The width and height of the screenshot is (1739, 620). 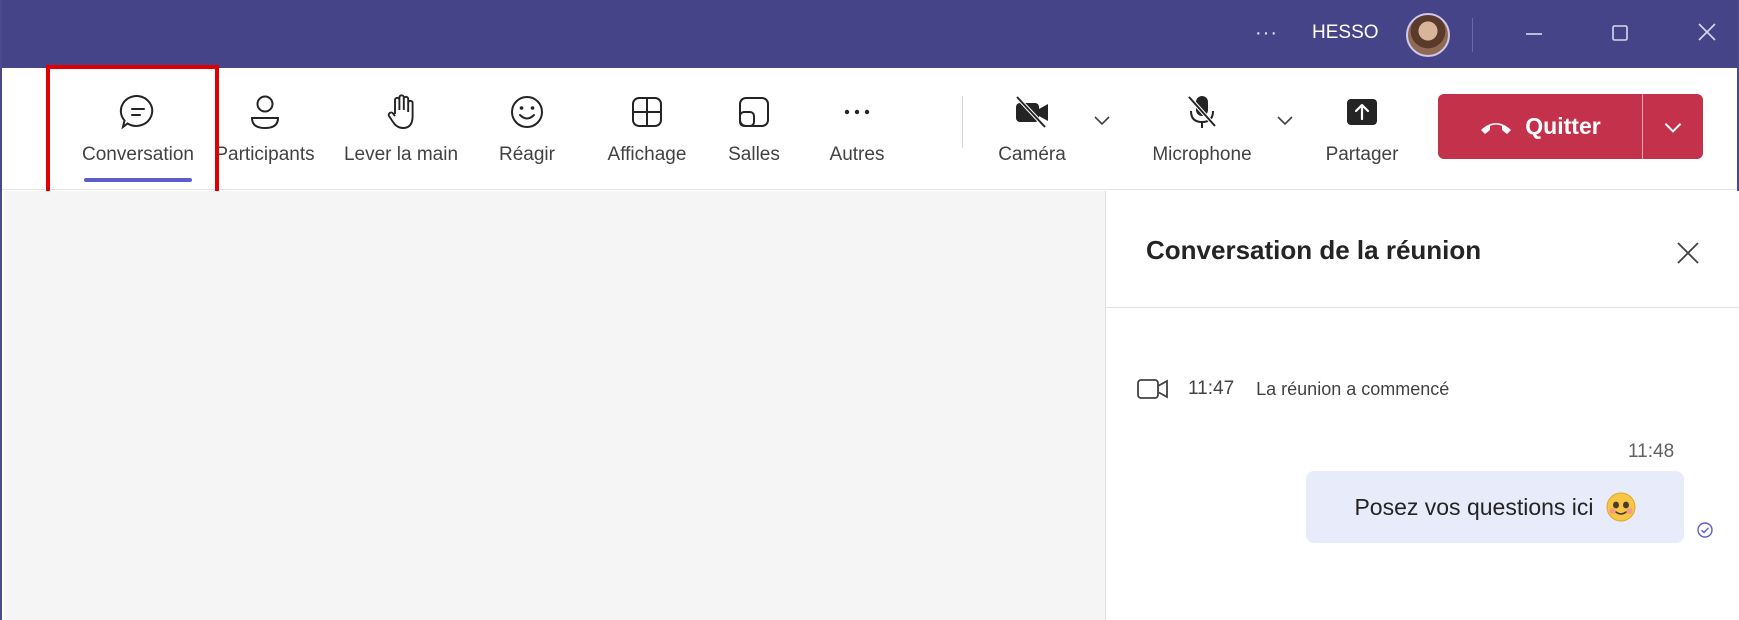 What do you see at coordinates (527, 154) in the screenshot?
I see `tool-react-label: Réagir` at bounding box center [527, 154].